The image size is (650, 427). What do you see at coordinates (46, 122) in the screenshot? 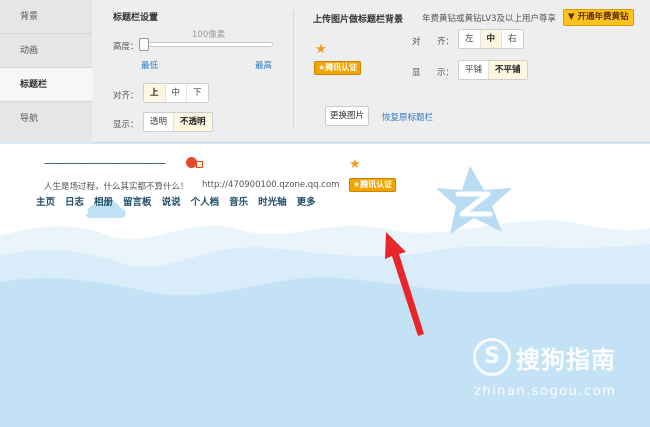
I see `sidebar-item-navigation: 导航` at bounding box center [46, 122].